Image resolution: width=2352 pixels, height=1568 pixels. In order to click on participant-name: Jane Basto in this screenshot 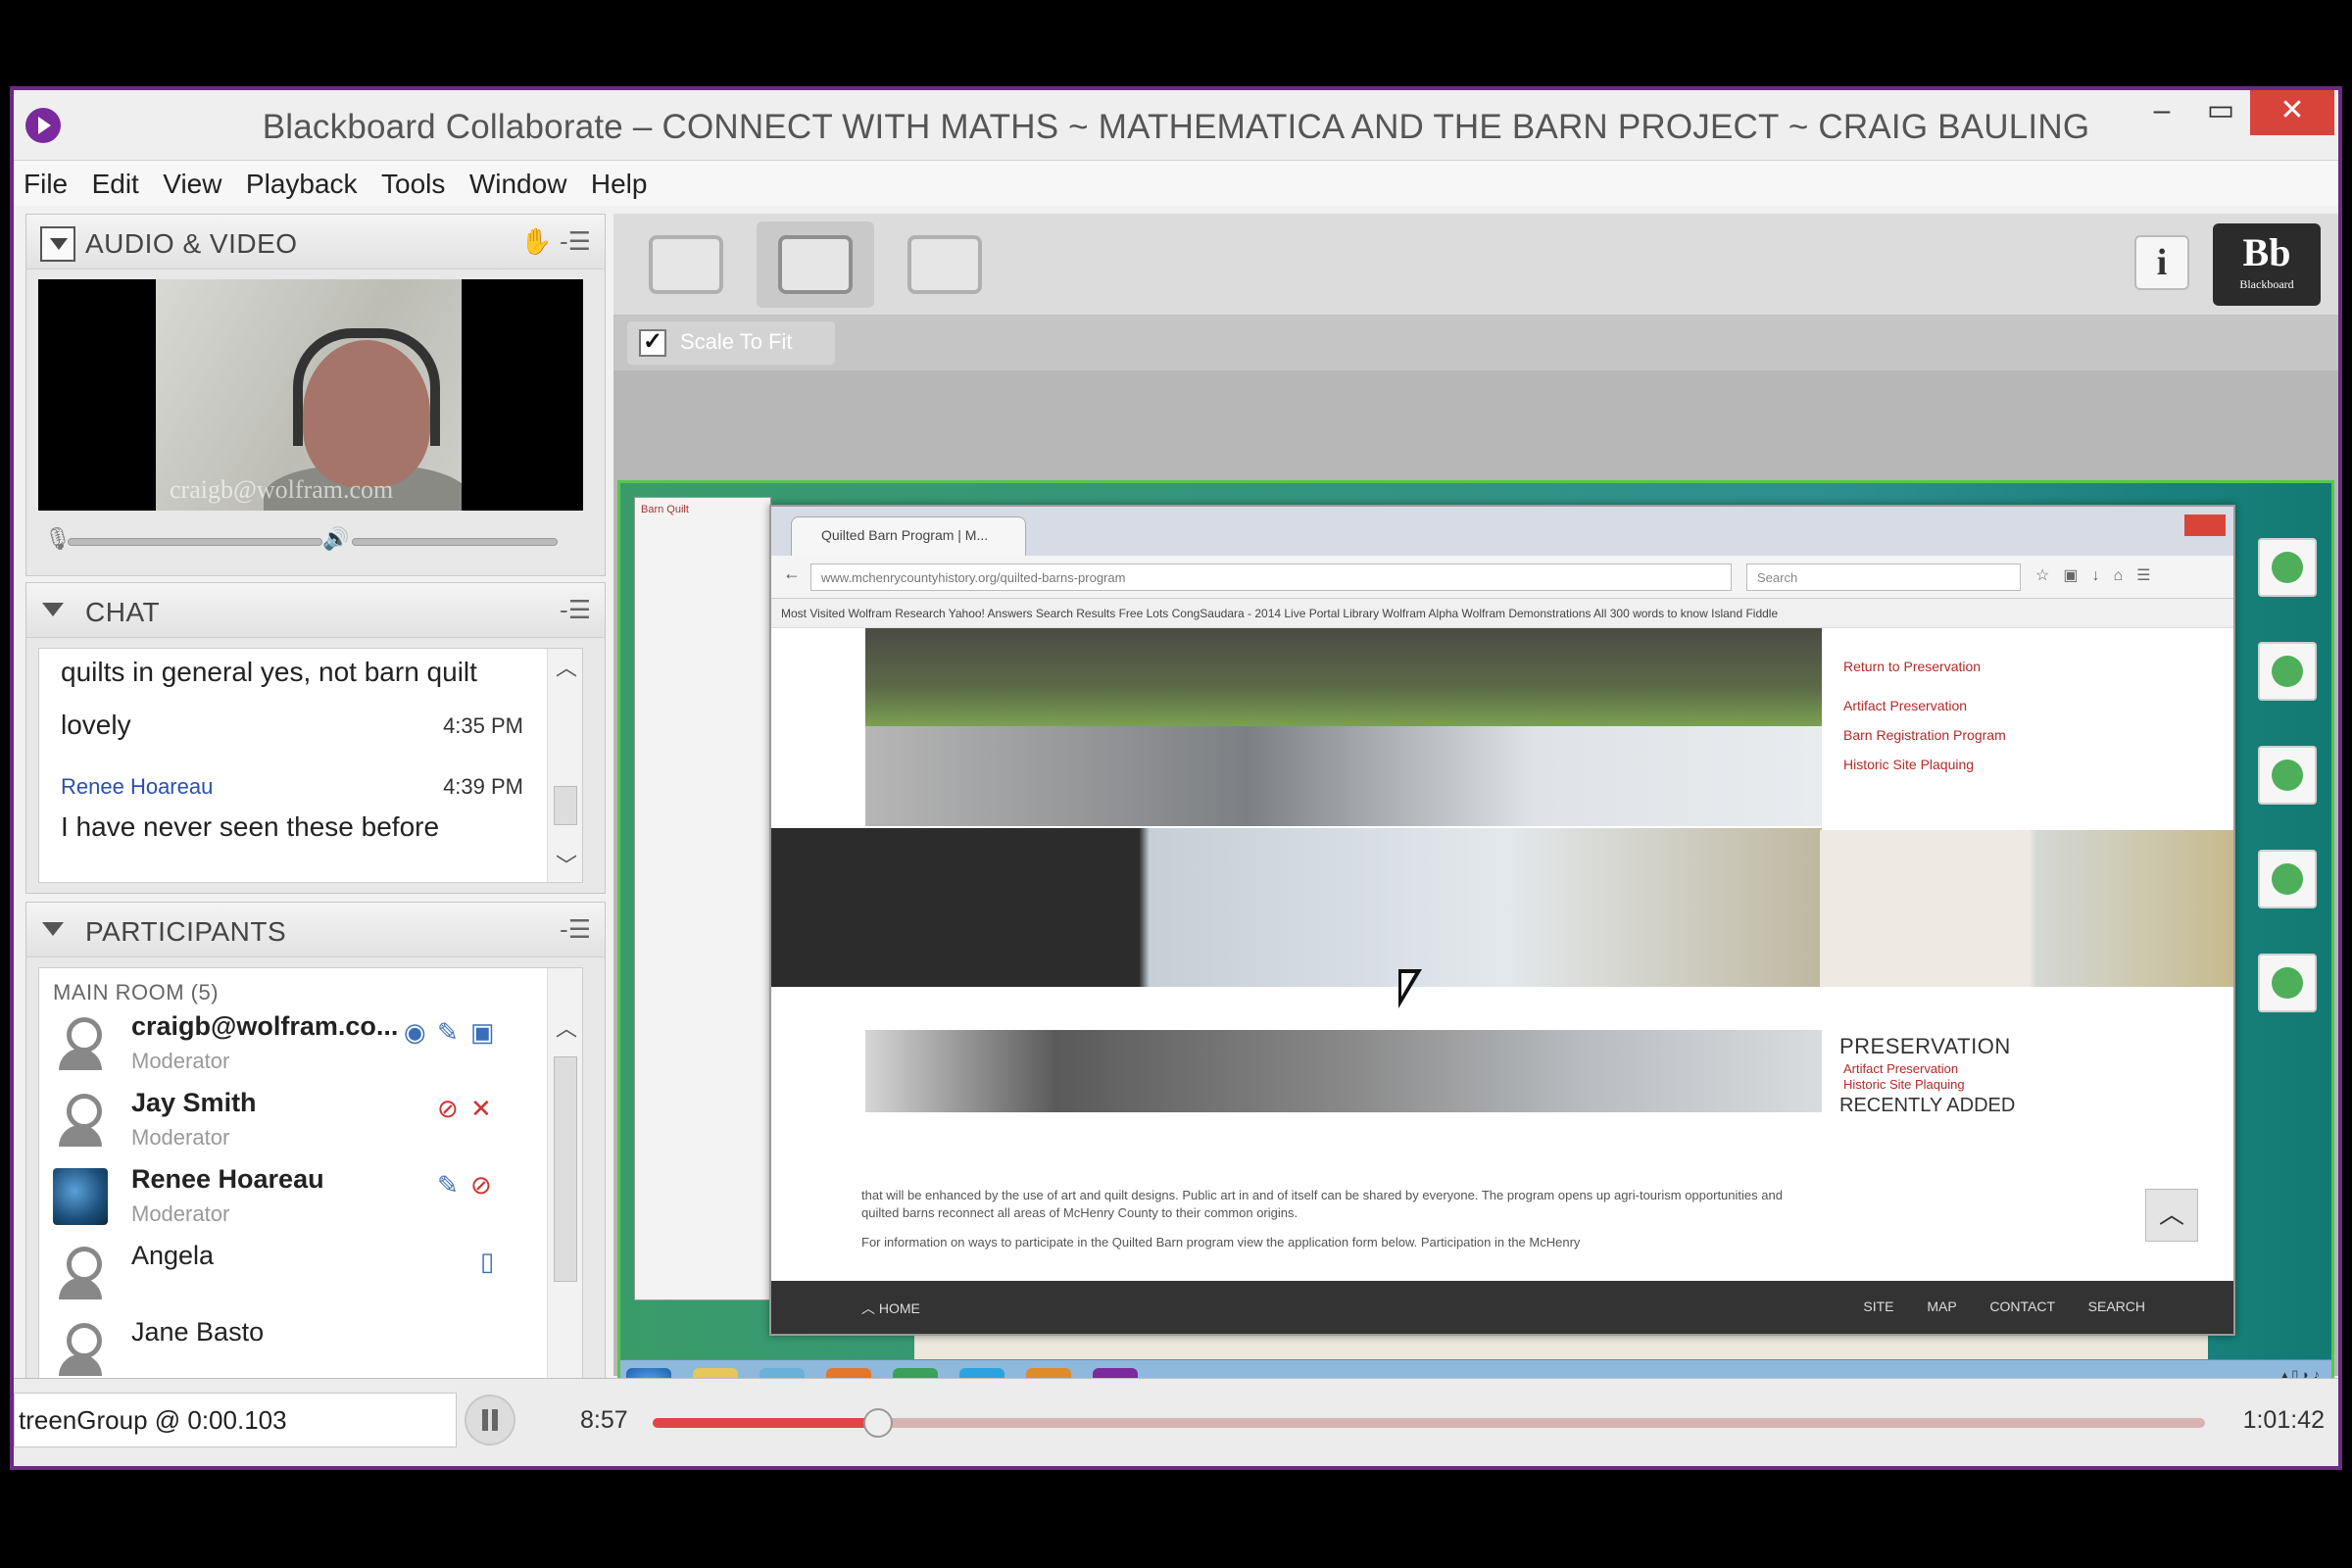, I will do `click(198, 1332)`.